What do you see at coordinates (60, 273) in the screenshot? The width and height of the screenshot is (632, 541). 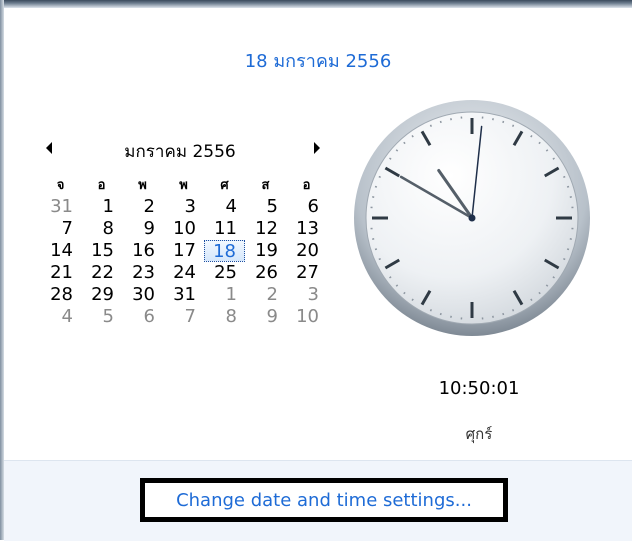 I see `calendar-day: 21` at bounding box center [60, 273].